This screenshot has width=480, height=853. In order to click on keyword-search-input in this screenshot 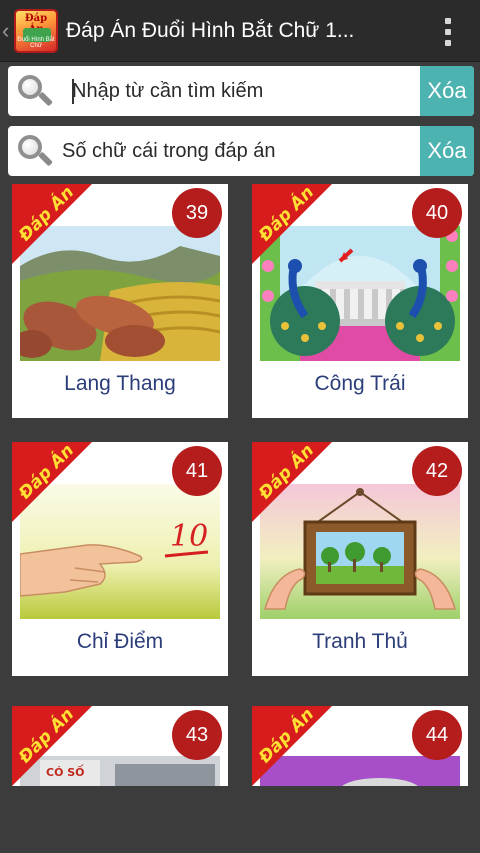, I will do `click(240, 91)`.